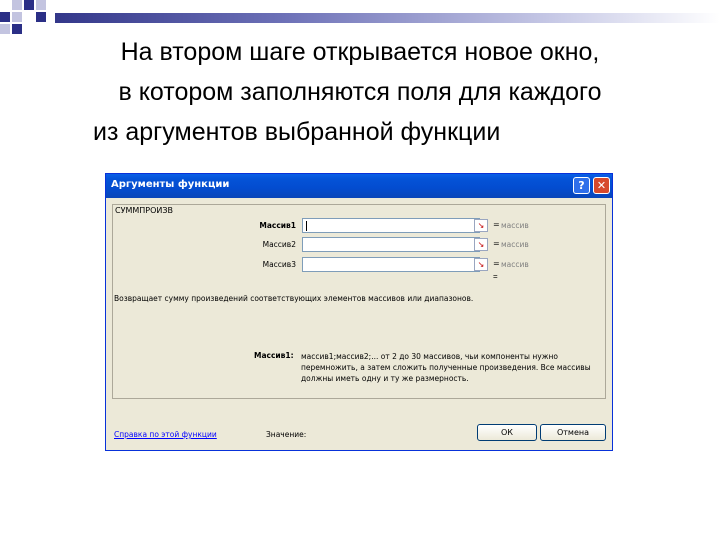 The width and height of the screenshot is (720, 540). What do you see at coordinates (573, 432) in the screenshot?
I see `cancel-button: Отмена` at bounding box center [573, 432].